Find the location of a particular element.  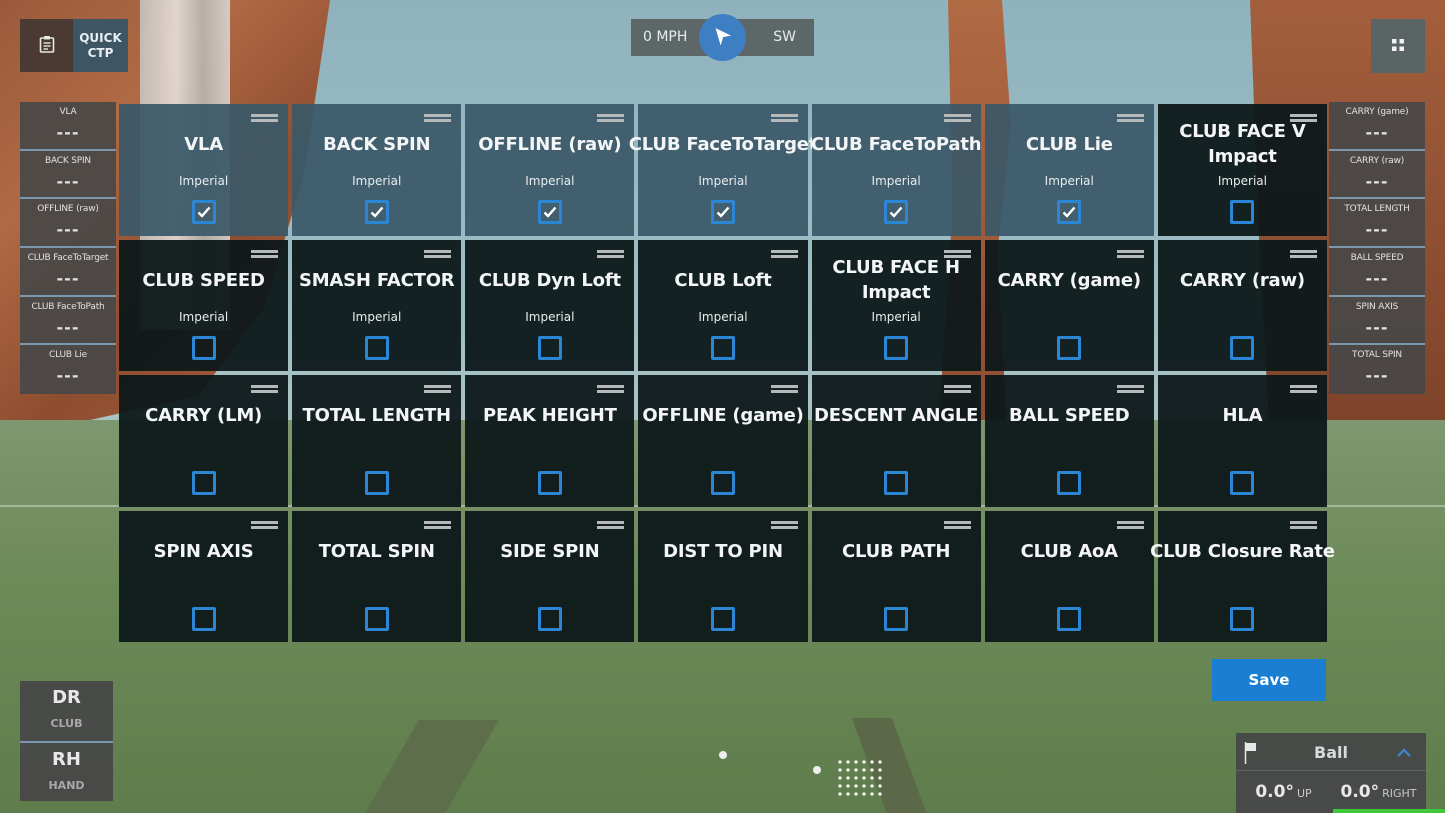

metric-tile: CLUB SPEED Imperial is located at coordinates (204, 305).